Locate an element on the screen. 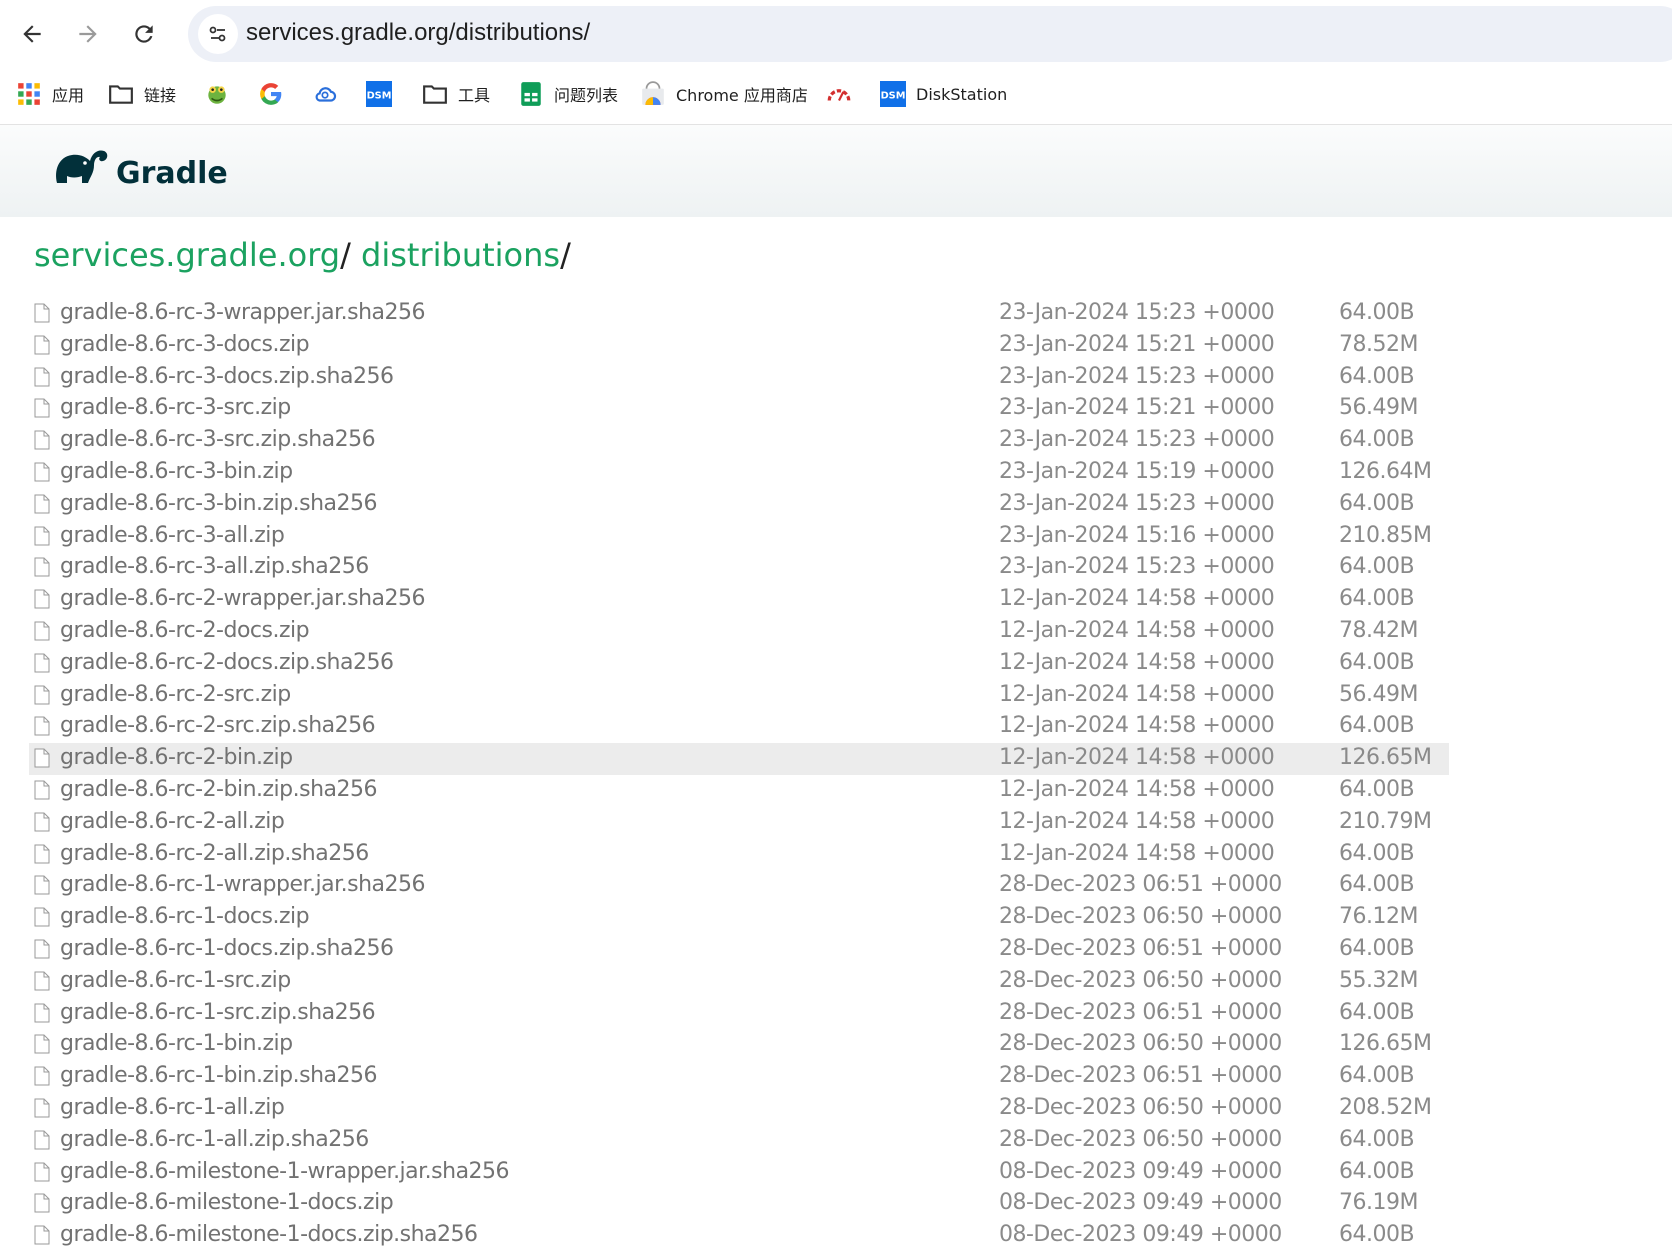  file-size: 64.00B is located at coordinates (1377, 1171).